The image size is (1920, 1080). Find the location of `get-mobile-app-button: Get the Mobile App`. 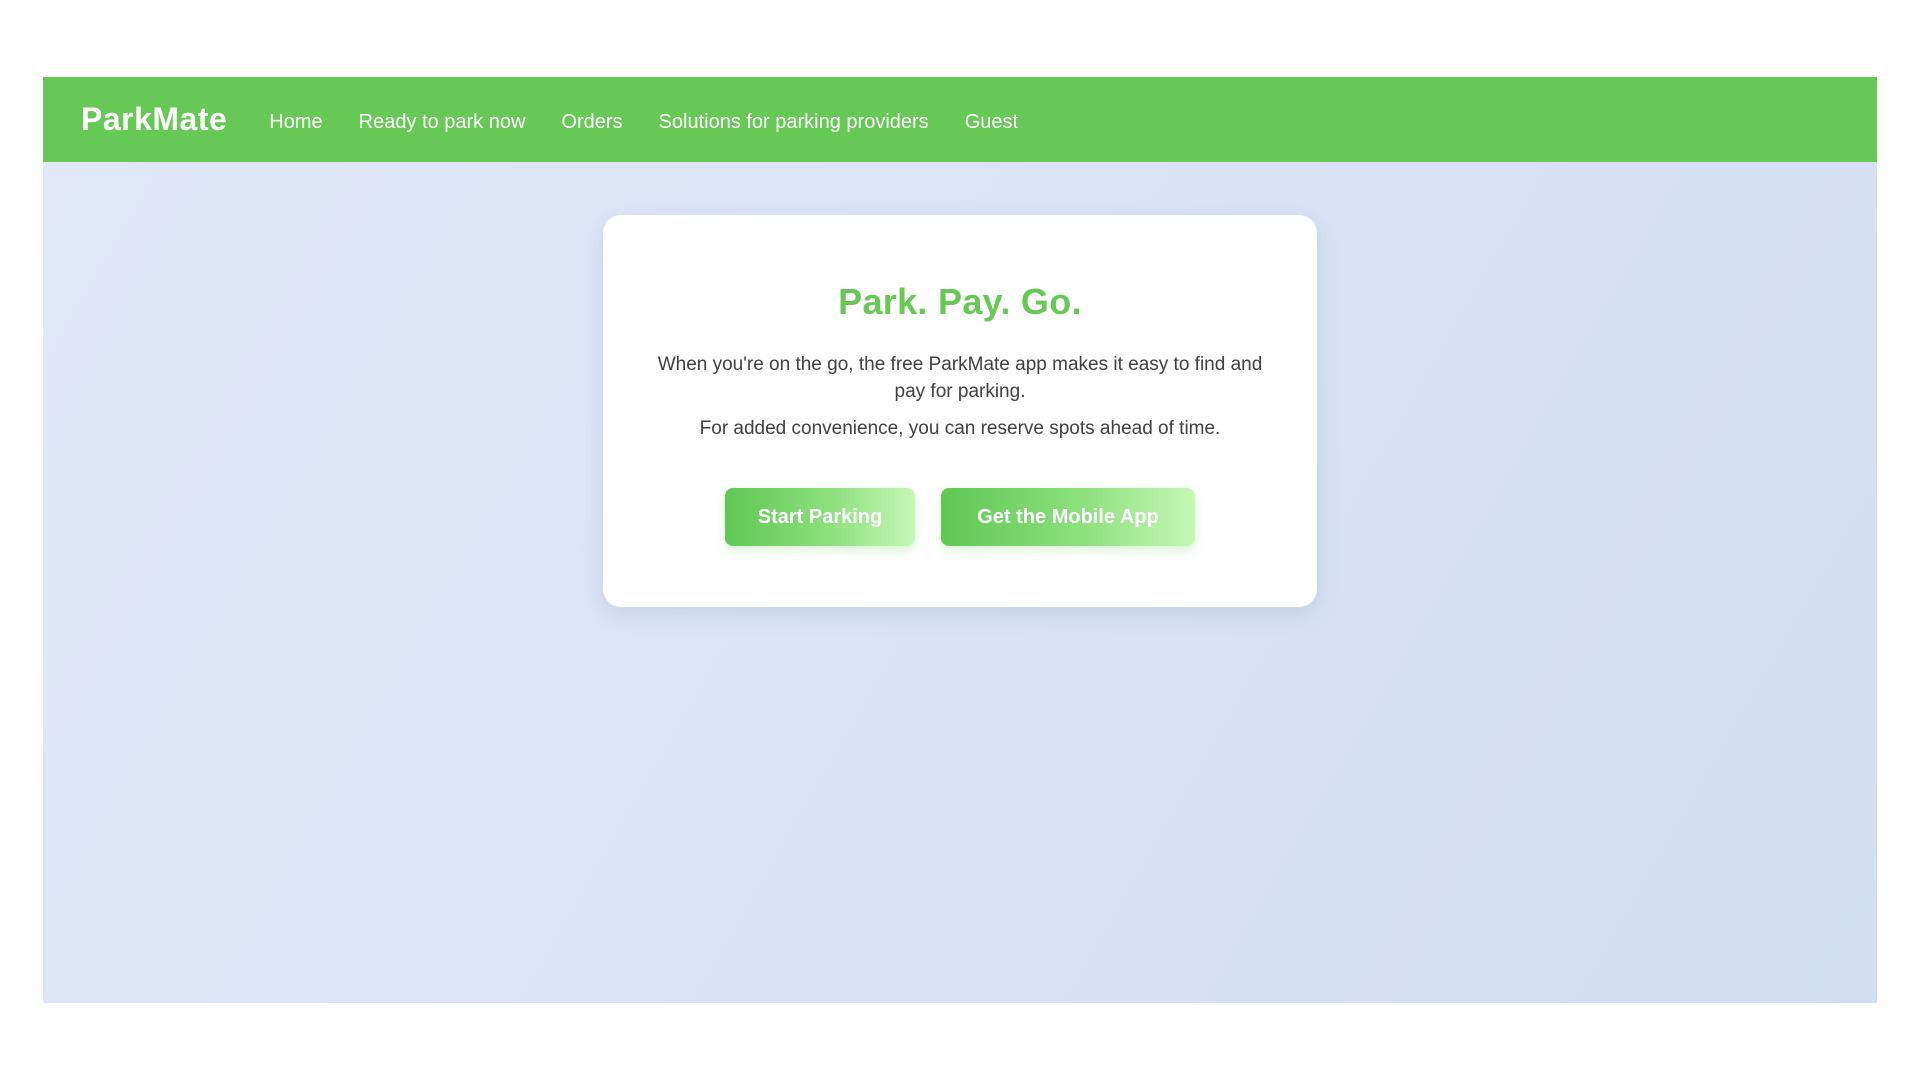

get-mobile-app-button: Get the Mobile App is located at coordinates (1068, 517).